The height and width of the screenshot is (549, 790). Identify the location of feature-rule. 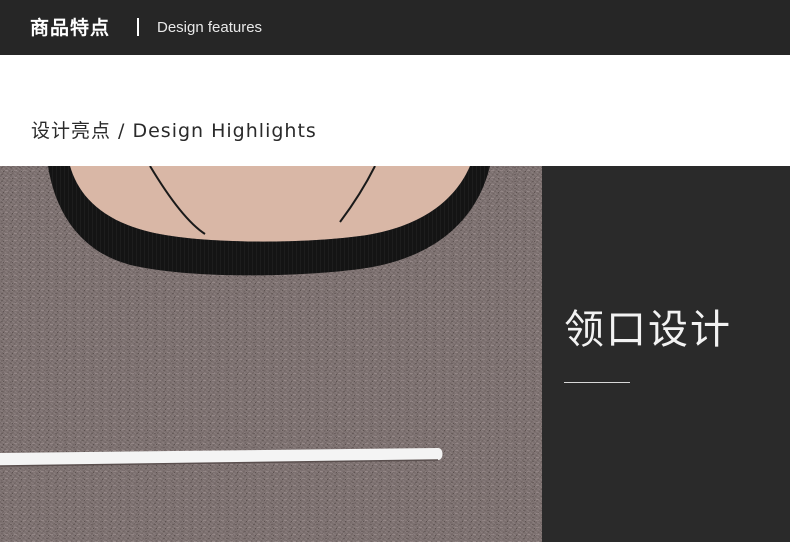
(597, 382).